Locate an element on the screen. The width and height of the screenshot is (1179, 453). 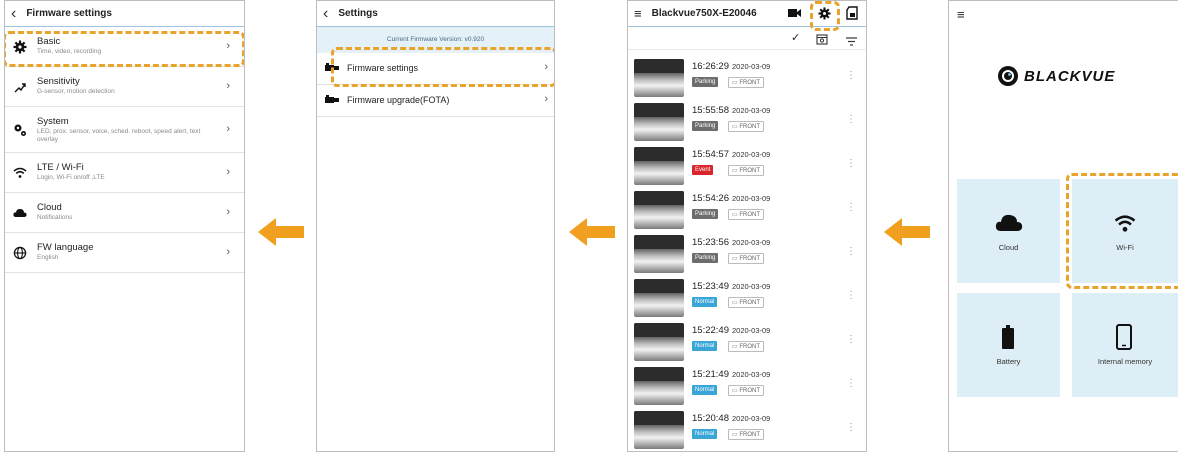
menu-item-lte-wifi: LTE / Wi-Fi Login, Wi-Fi on/off ,LTE › is located at coordinates (124, 173).